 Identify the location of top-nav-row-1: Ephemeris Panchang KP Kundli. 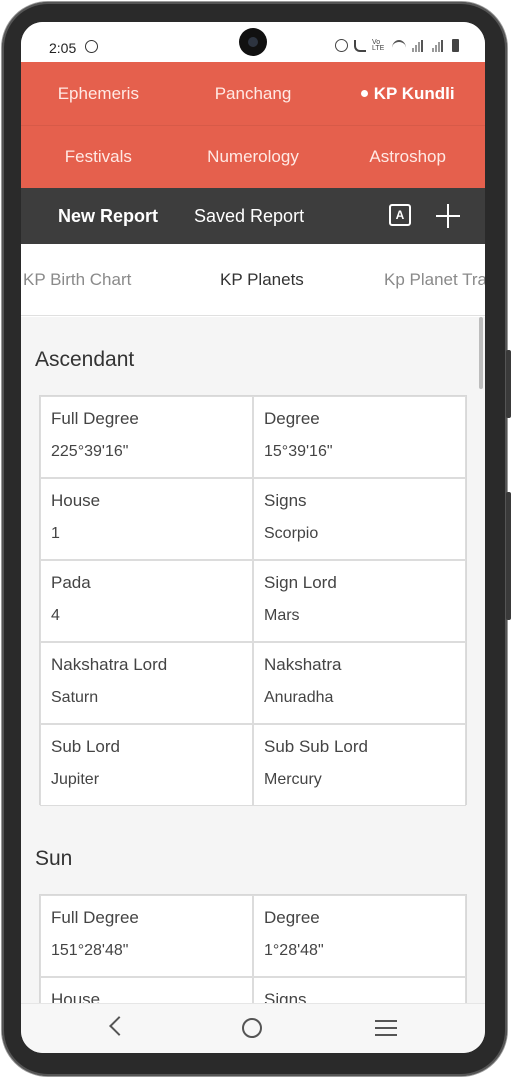
(253, 93).